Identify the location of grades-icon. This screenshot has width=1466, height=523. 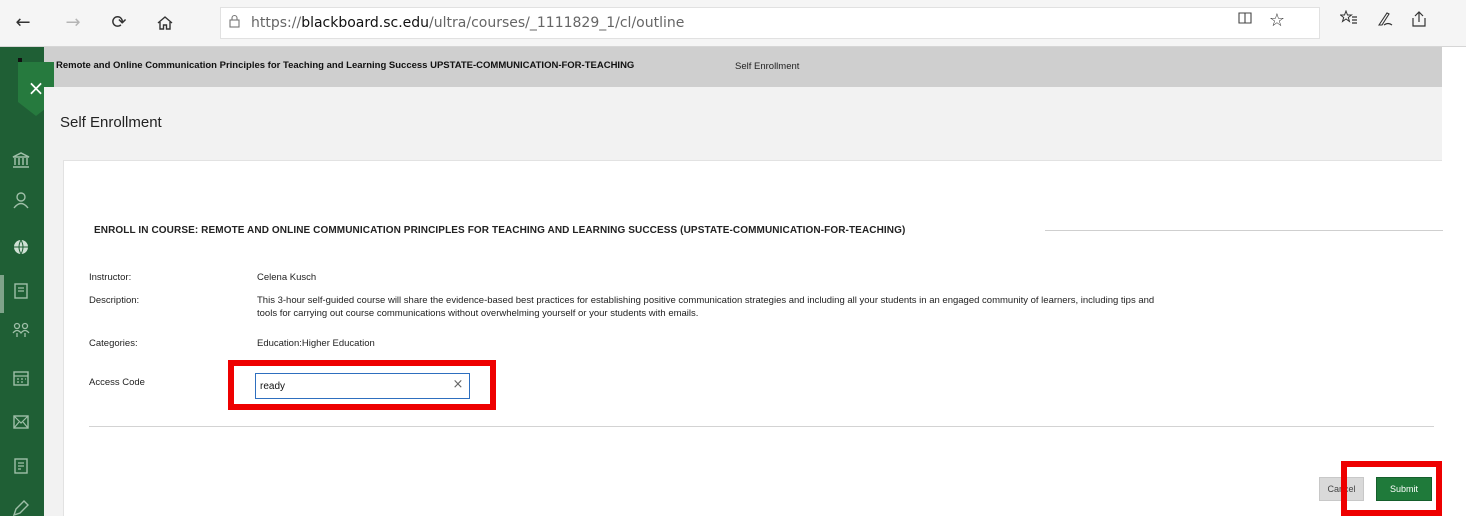
(21, 466).